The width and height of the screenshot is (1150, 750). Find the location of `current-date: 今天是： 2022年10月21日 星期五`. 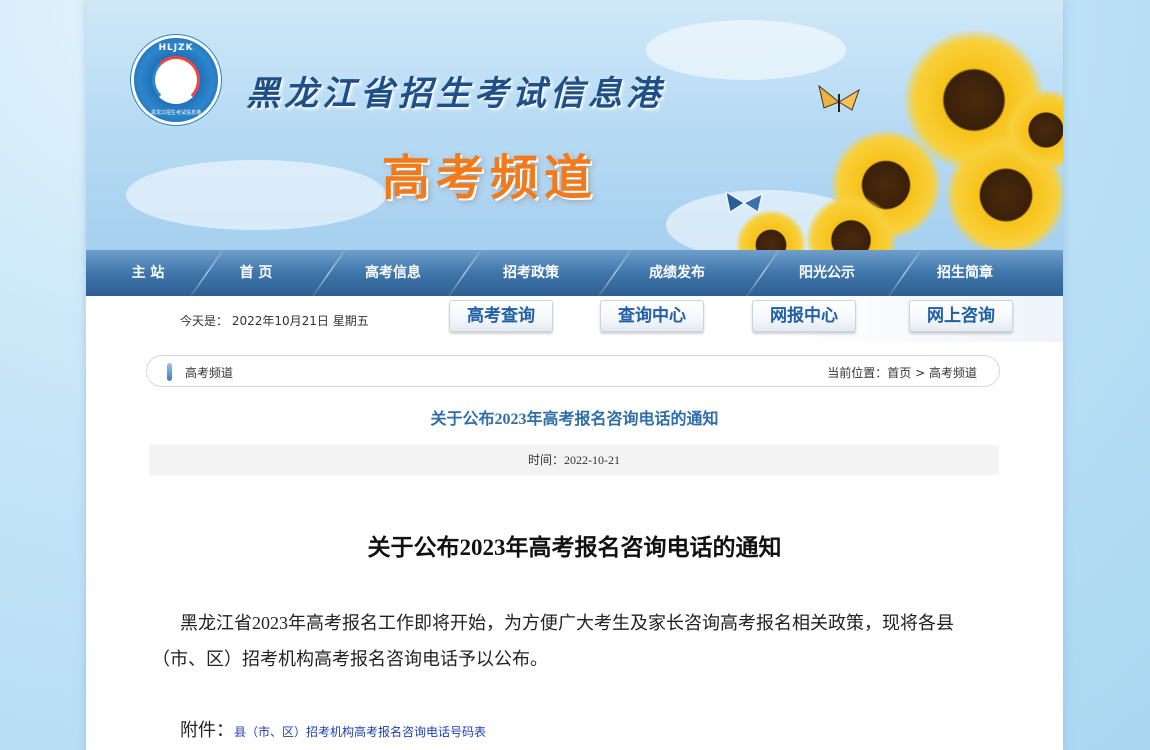

current-date: 今天是： 2022年10月21日 星期五 is located at coordinates (274, 321).